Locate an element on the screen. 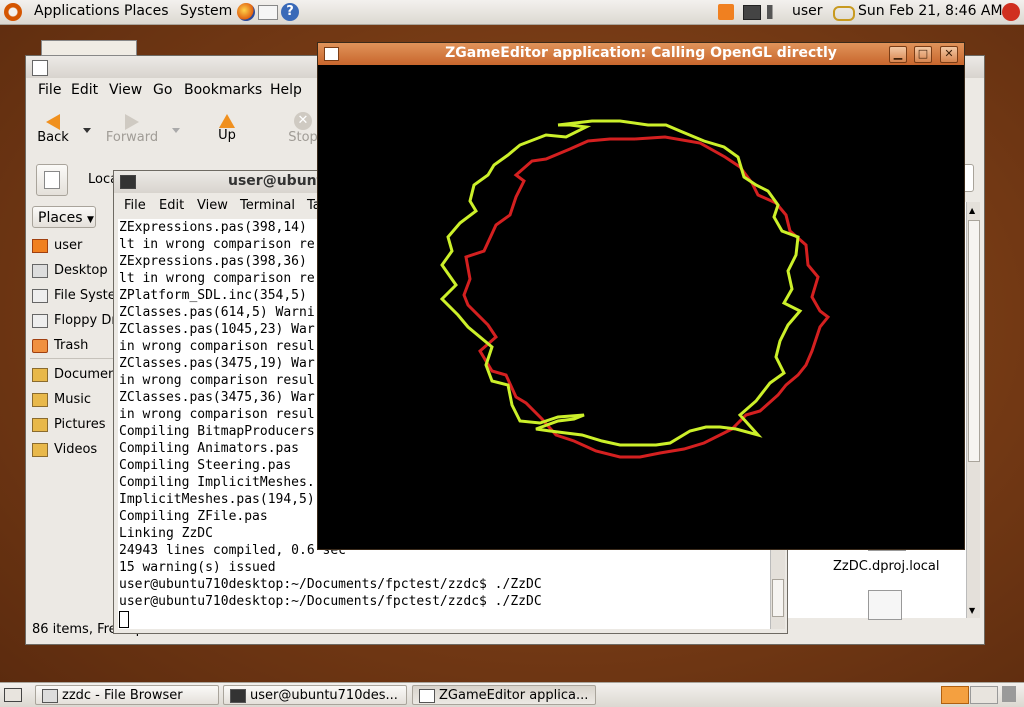 This screenshot has height=707, width=1024. menu-file: File is located at coordinates (49, 90).